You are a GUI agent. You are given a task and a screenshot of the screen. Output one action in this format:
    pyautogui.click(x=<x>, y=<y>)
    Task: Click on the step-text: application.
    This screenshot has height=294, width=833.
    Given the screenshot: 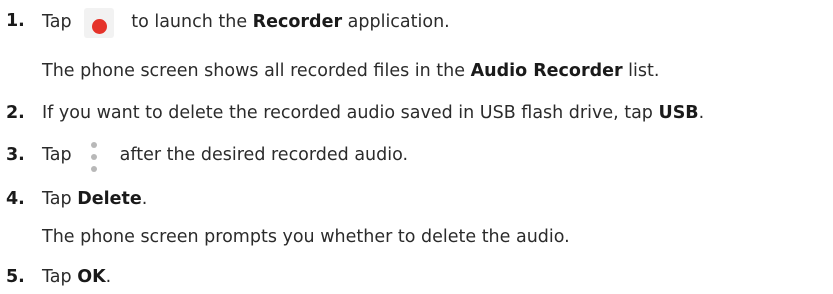 What is the action you would take?
    pyautogui.click(x=396, y=22)
    